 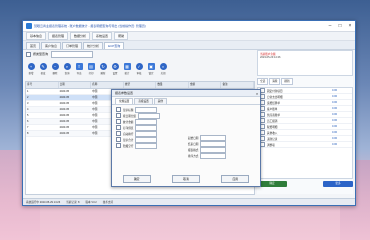 I want to click on column-header: 金额, so click(x=205, y=85).